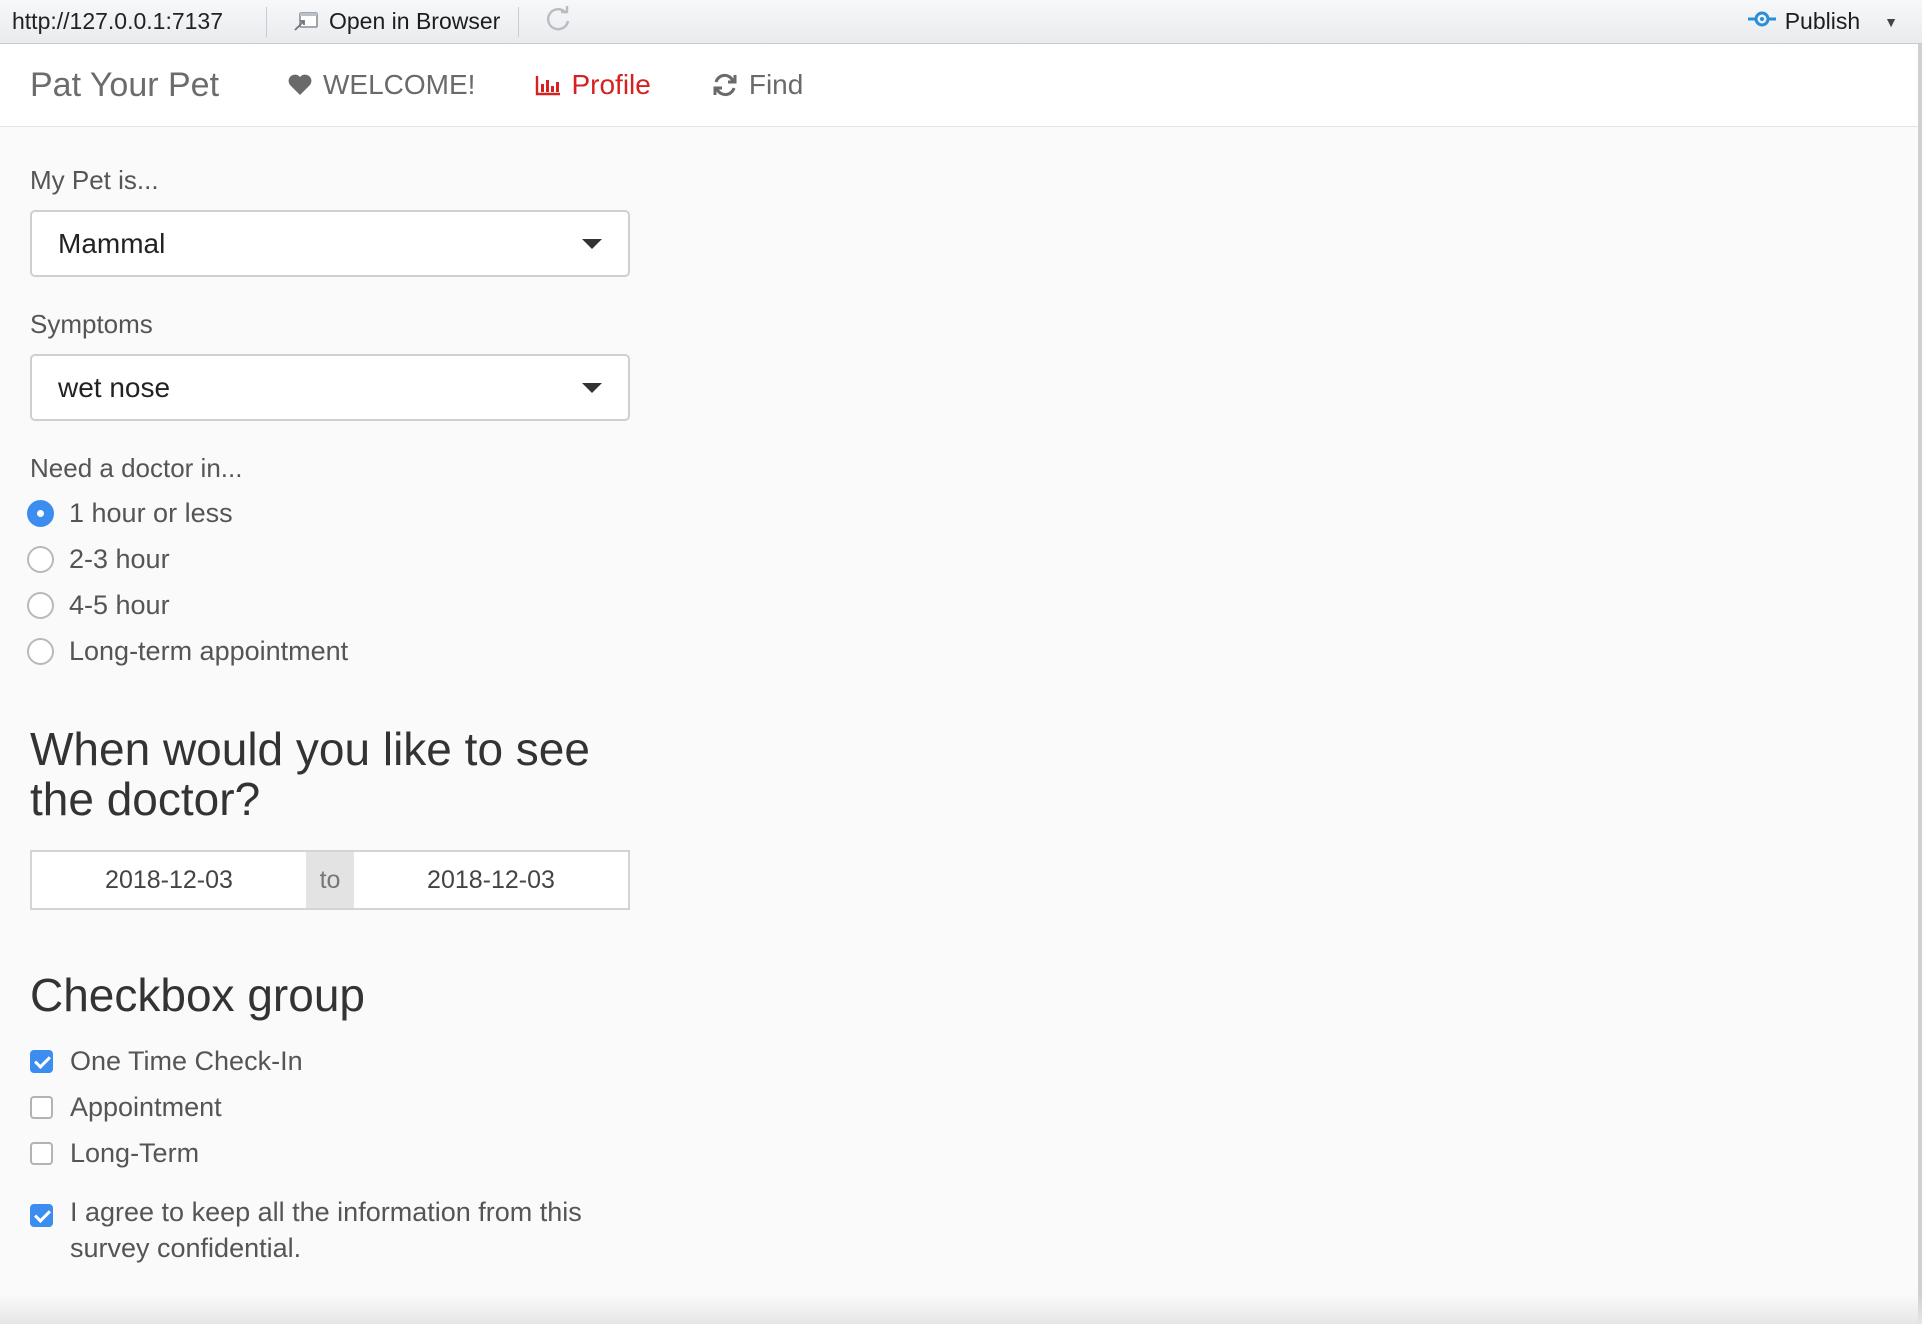 This screenshot has width=1922, height=1324. Describe the element at coordinates (169, 880) in the screenshot. I see `start-date-input: 2018-12-03` at that location.